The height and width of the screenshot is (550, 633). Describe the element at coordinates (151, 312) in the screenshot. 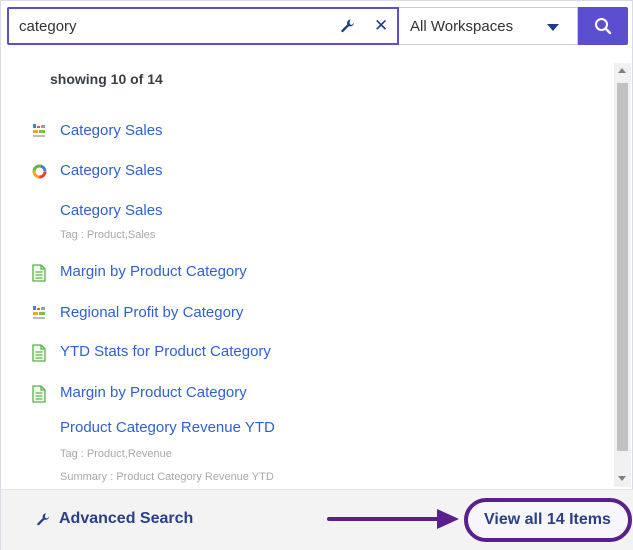

I see `result-title: Regional Profit by Category` at that location.